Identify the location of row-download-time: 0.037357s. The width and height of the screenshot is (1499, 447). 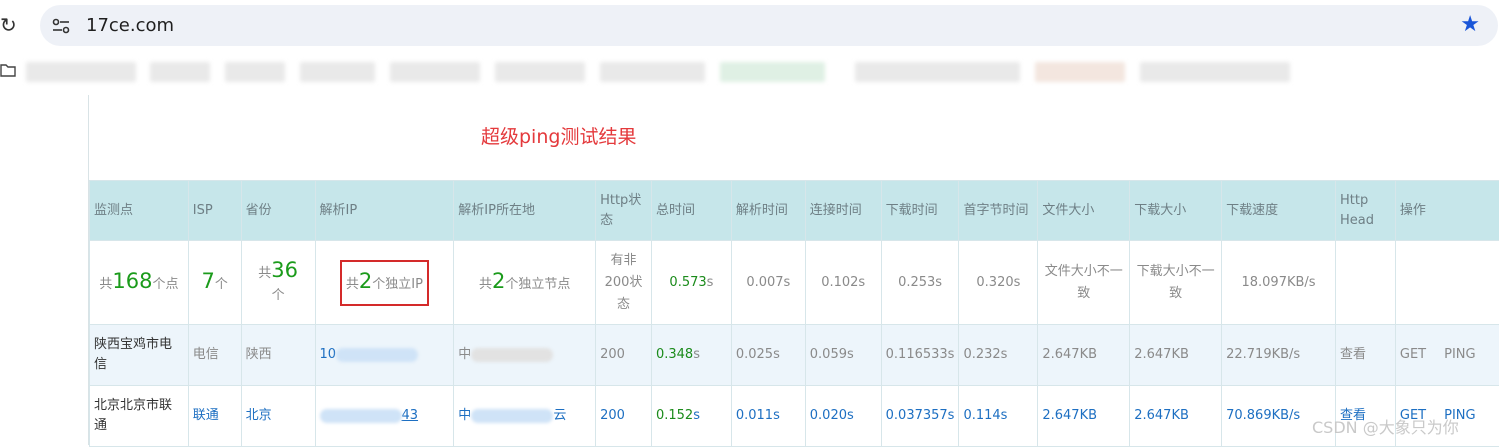
(920, 416).